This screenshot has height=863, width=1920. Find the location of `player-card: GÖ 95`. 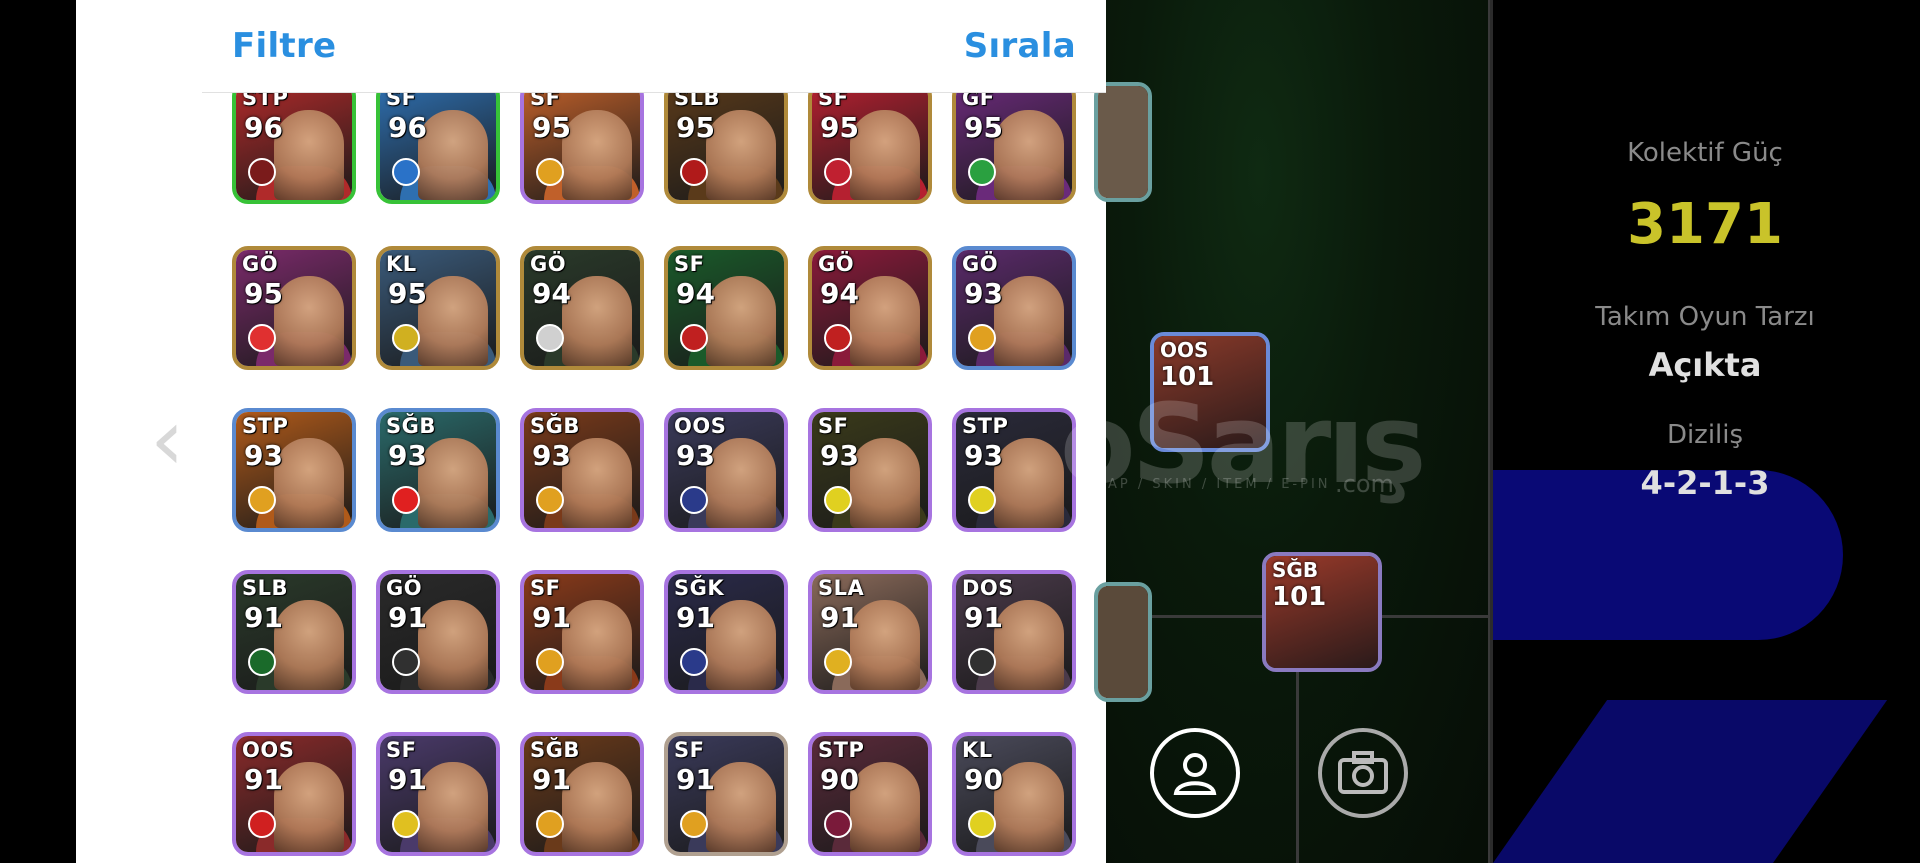

player-card: GÖ 95 is located at coordinates (294, 308).